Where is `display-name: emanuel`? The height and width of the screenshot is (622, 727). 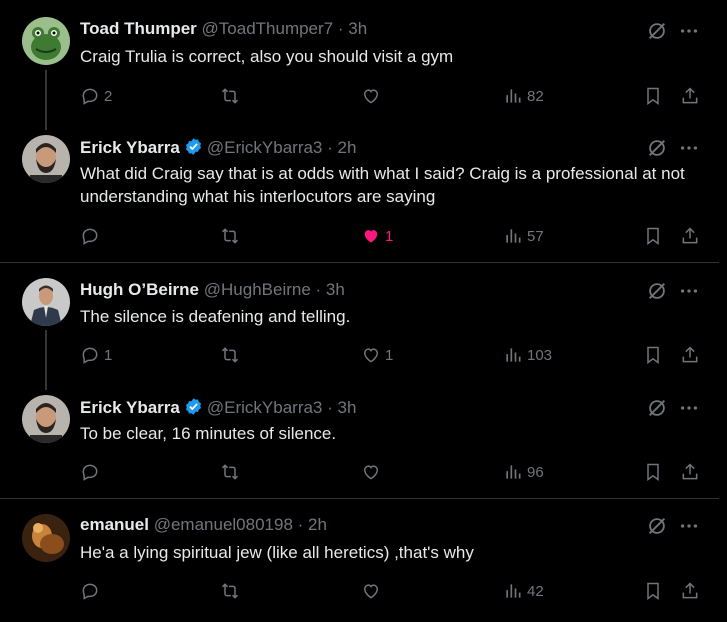
display-name: emanuel is located at coordinates (114, 524).